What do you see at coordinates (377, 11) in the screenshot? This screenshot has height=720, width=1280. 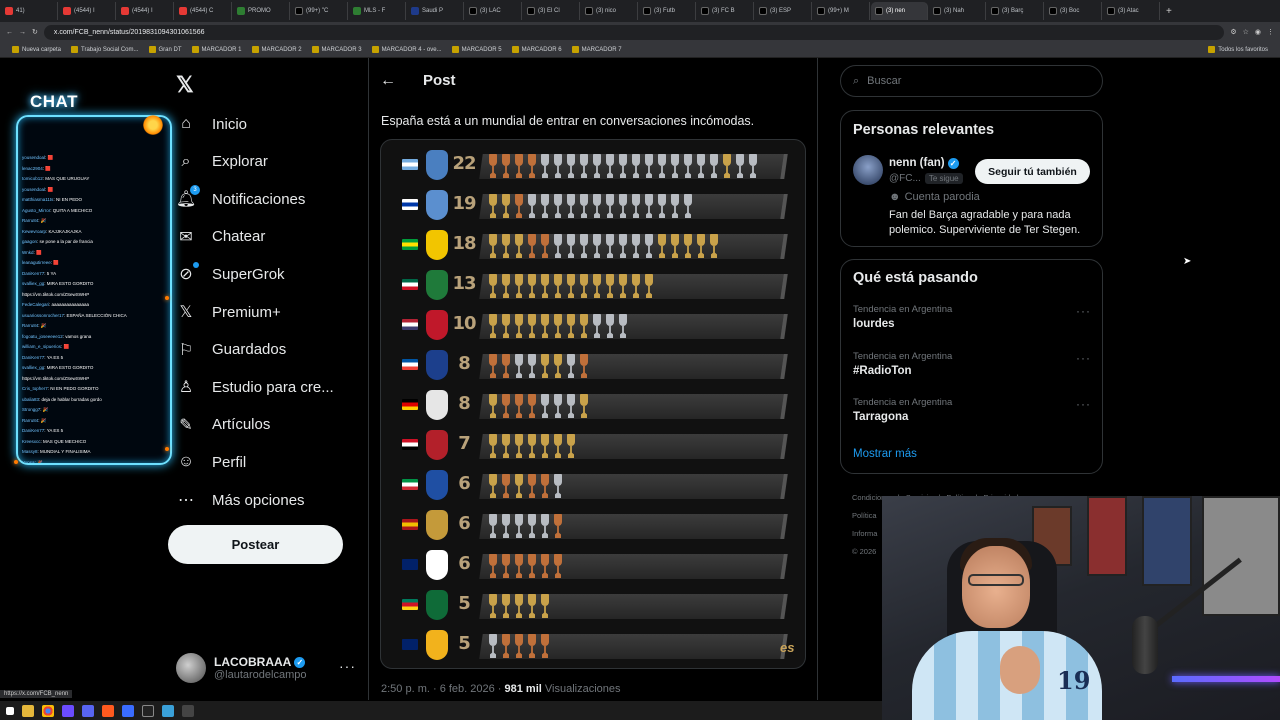 I see `browser-tab: MLS - F` at bounding box center [377, 11].